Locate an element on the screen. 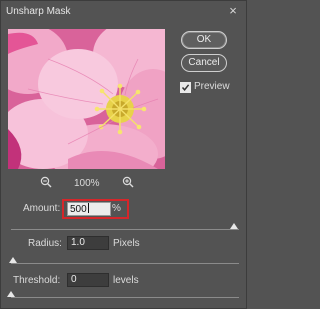 This screenshot has height=309, width=320. radius-slider-track is located at coordinates (125, 263).